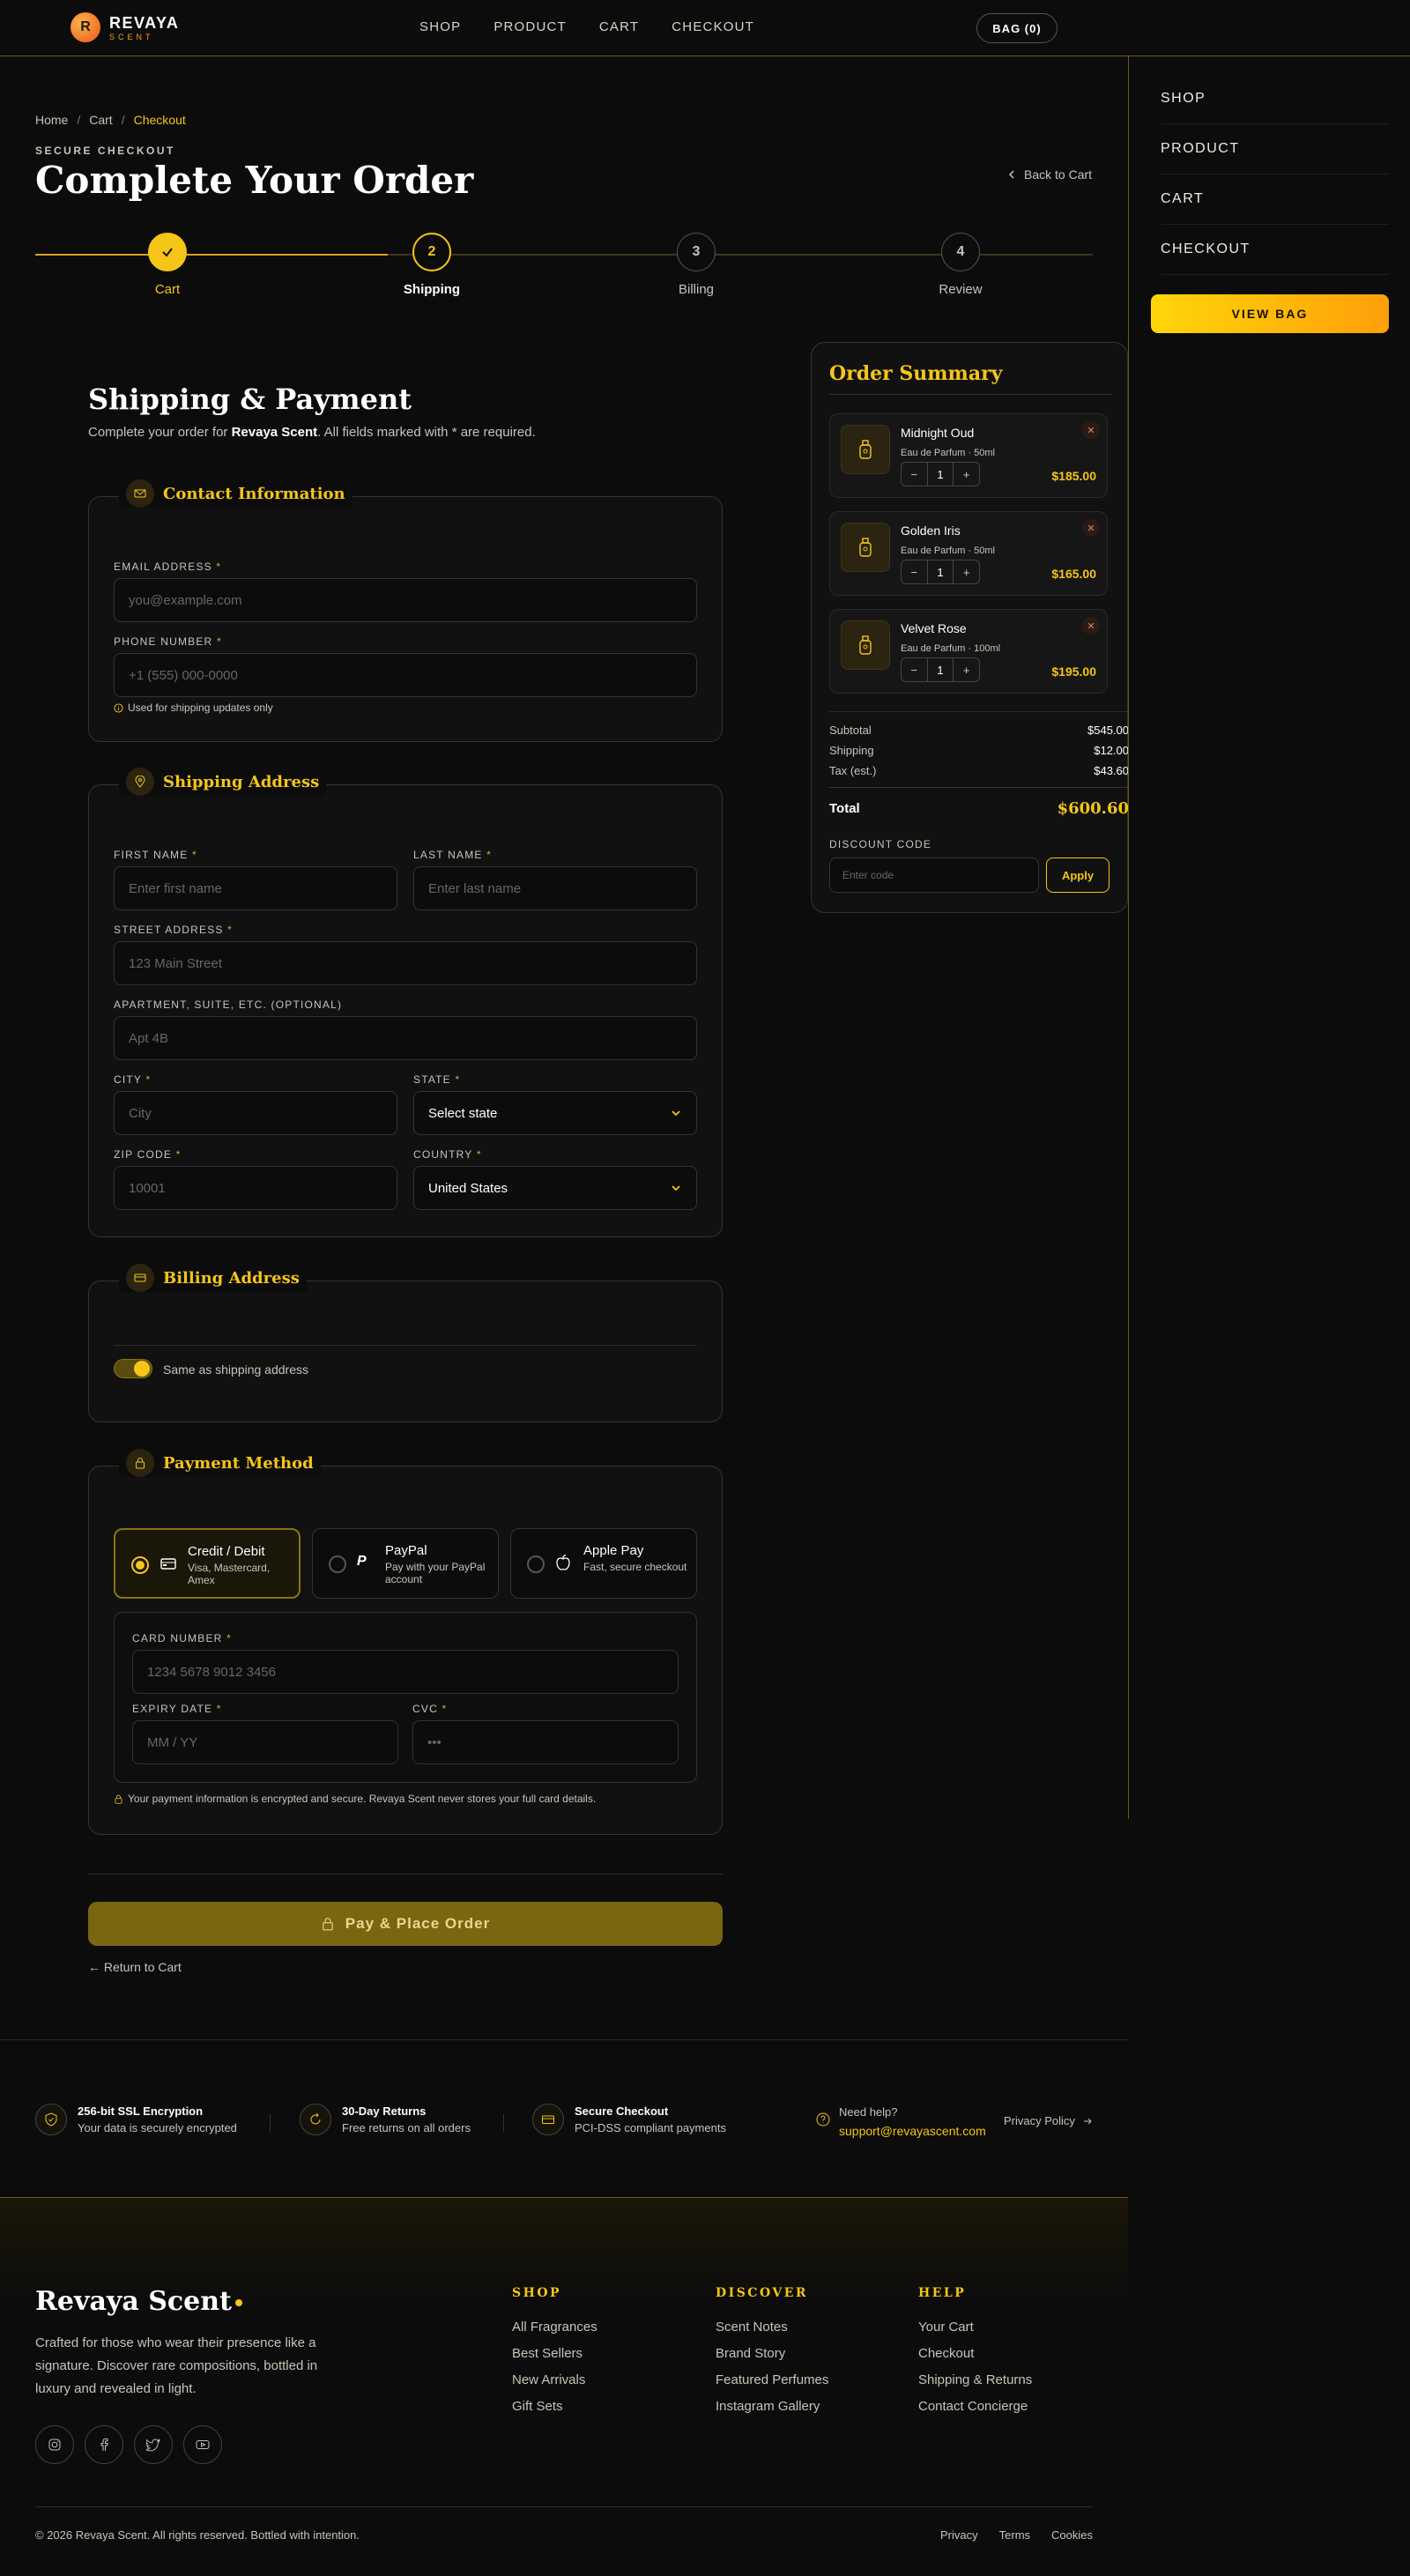 This screenshot has width=1410, height=2576. I want to click on nav-product: PRODUCT, so click(531, 26).